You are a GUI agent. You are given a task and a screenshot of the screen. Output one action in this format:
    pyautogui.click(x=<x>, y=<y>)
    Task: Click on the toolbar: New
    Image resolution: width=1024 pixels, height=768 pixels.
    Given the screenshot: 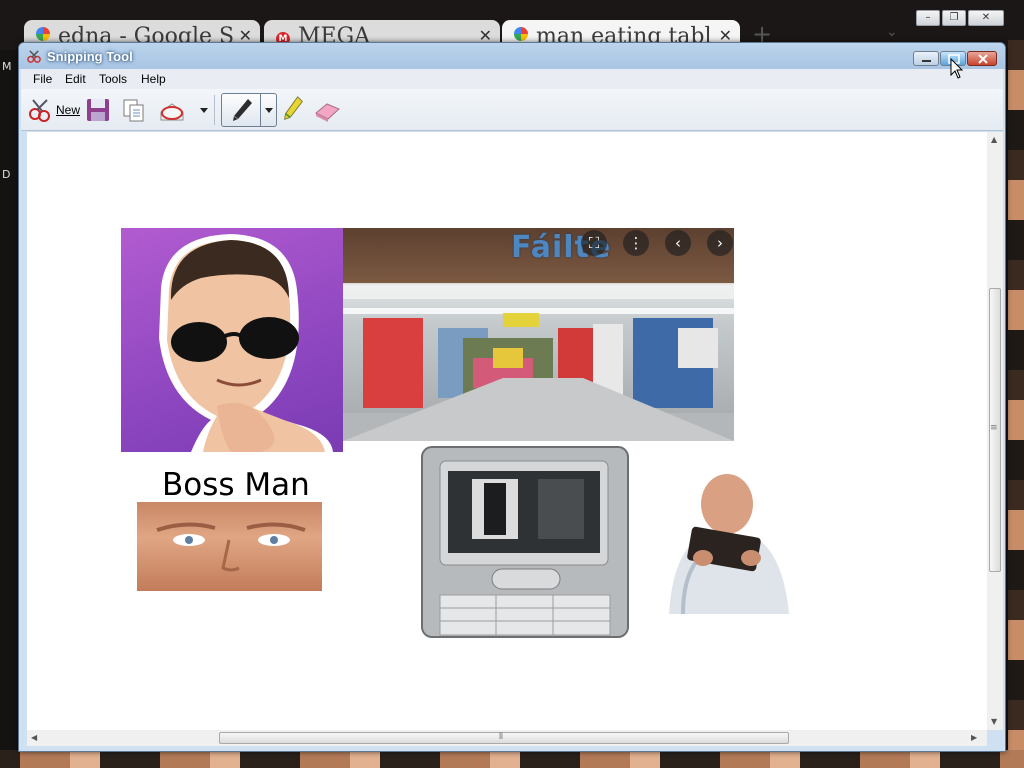 What is the action you would take?
    pyautogui.click(x=512, y=110)
    